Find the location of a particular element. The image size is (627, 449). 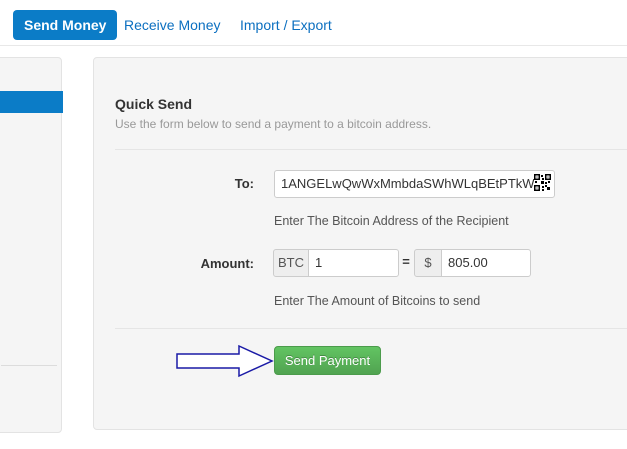

usd-prefix: $ is located at coordinates (428, 263).